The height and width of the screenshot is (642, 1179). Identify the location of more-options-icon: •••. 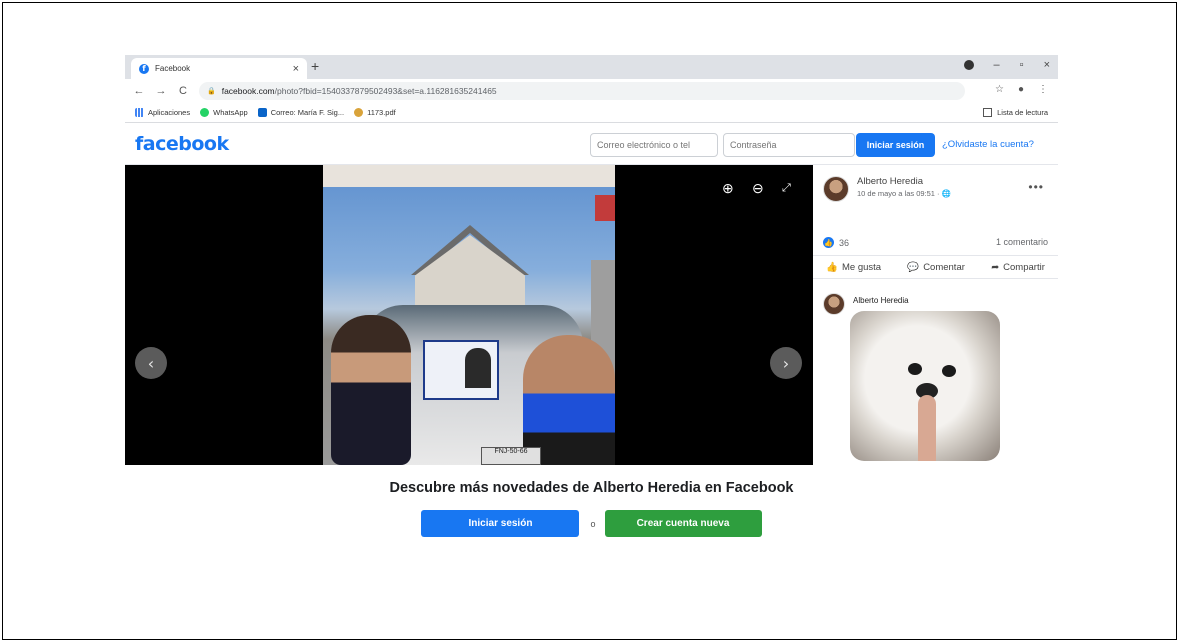
(1036, 187).